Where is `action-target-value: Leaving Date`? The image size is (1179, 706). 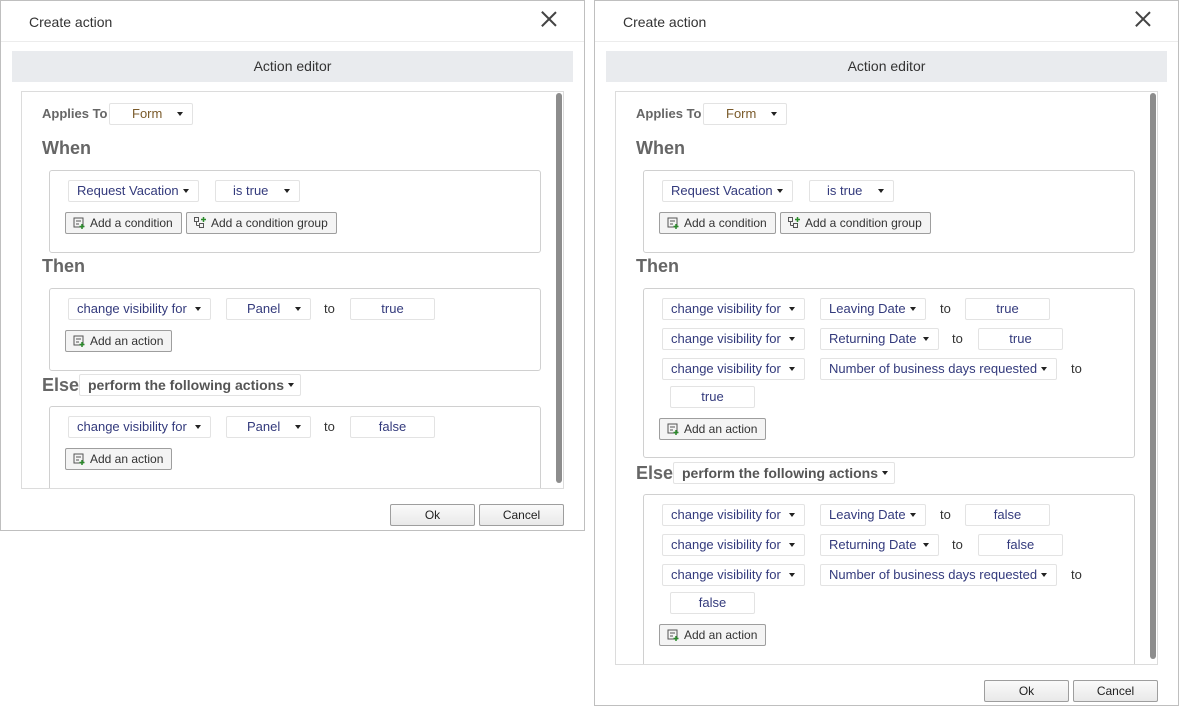 action-target-value: Leaving Date is located at coordinates (867, 308).